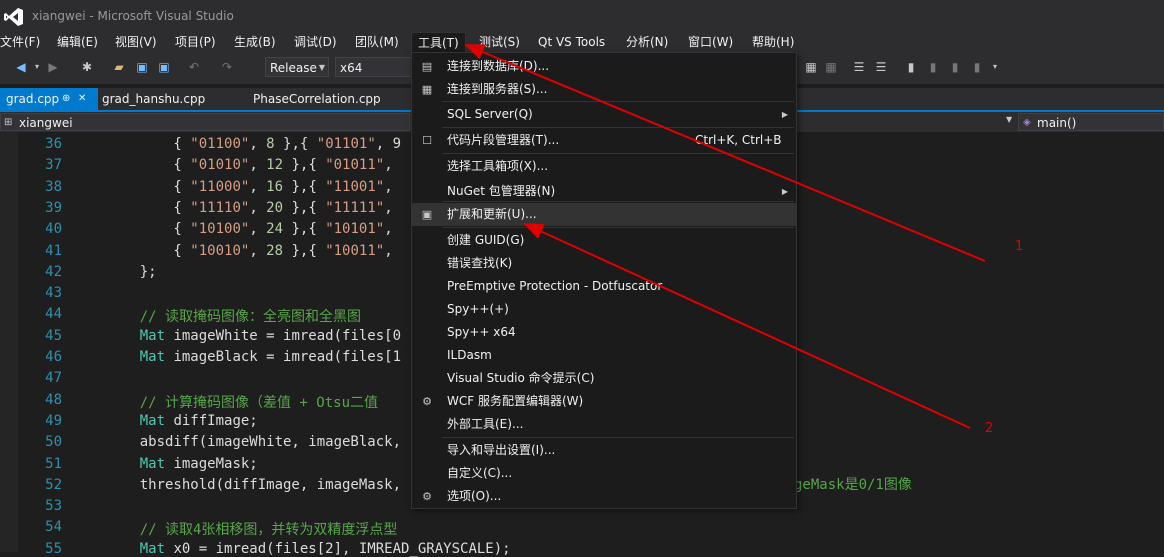  Describe the element at coordinates (253, 336) in the screenshot. I see `code-line: Mat imageWhite = imread(files[0` at that location.